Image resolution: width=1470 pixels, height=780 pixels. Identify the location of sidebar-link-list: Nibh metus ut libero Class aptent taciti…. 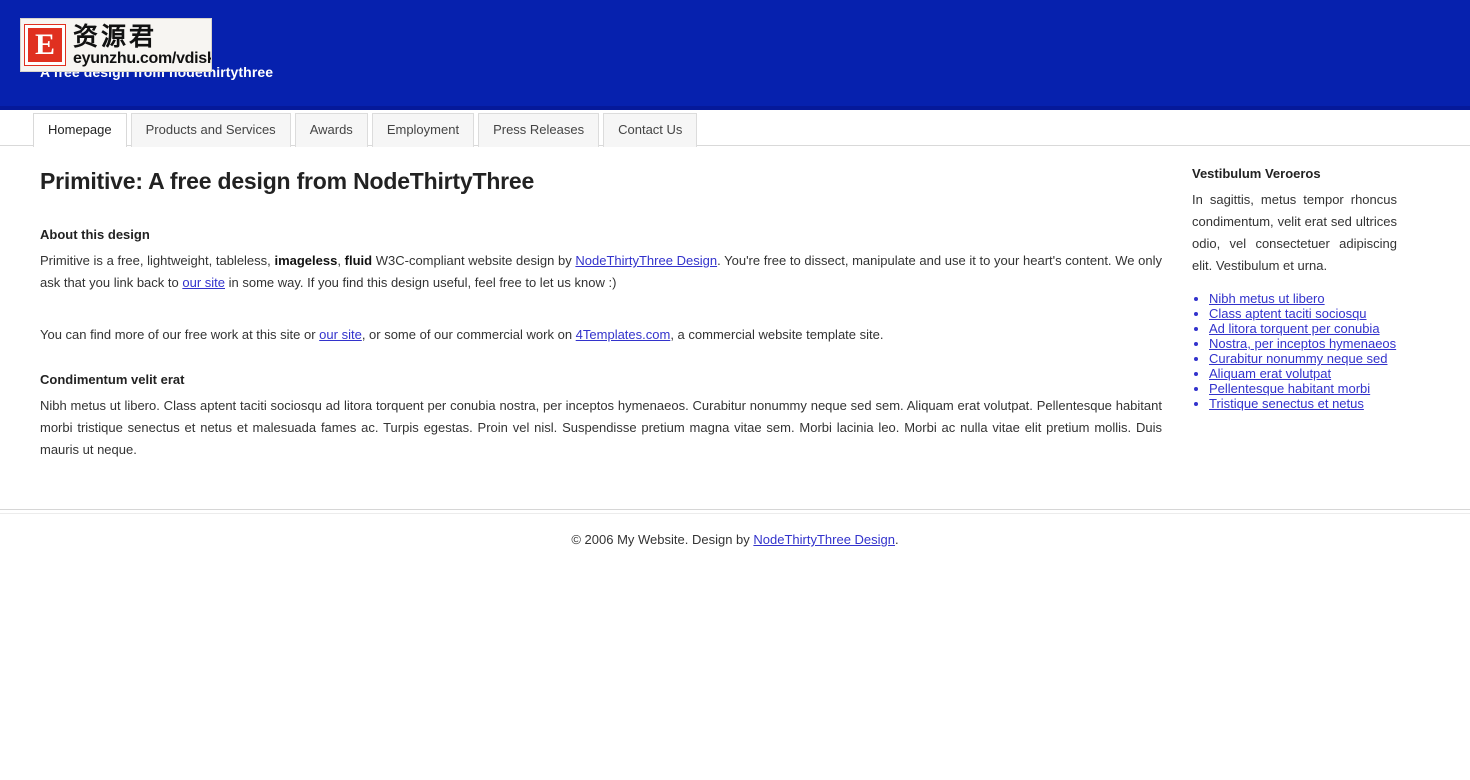
(1294, 351).